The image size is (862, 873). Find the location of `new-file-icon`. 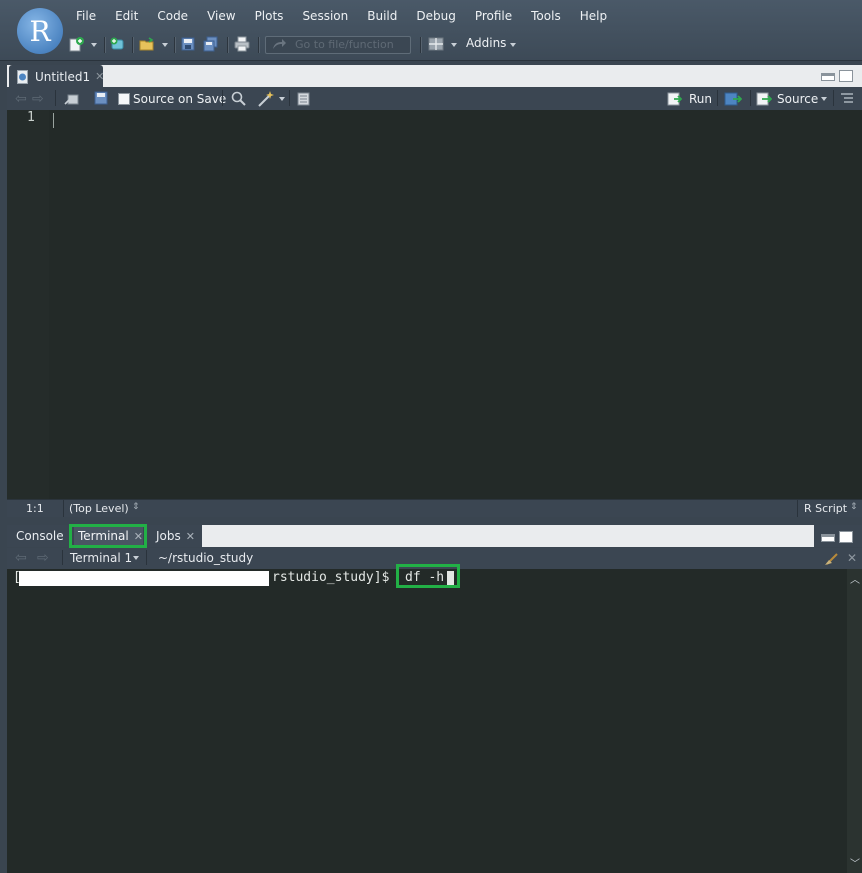

new-file-icon is located at coordinates (76, 44).